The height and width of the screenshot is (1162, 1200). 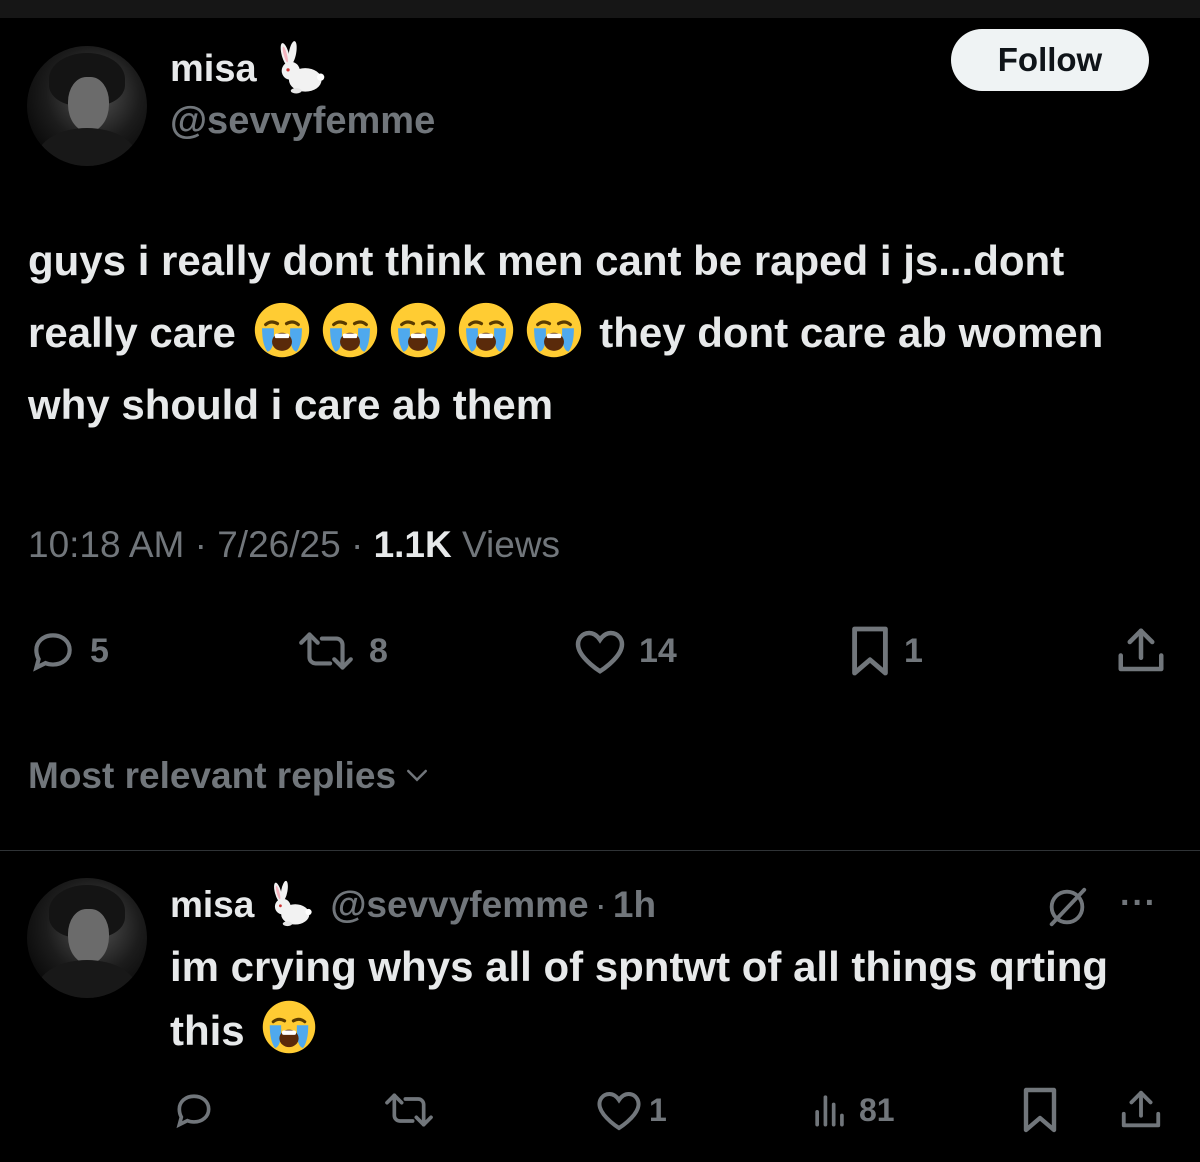 What do you see at coordinates (278, 544) in the screenshot?
I see `post-date: 7/26/25` at bounding box center [278, 544].